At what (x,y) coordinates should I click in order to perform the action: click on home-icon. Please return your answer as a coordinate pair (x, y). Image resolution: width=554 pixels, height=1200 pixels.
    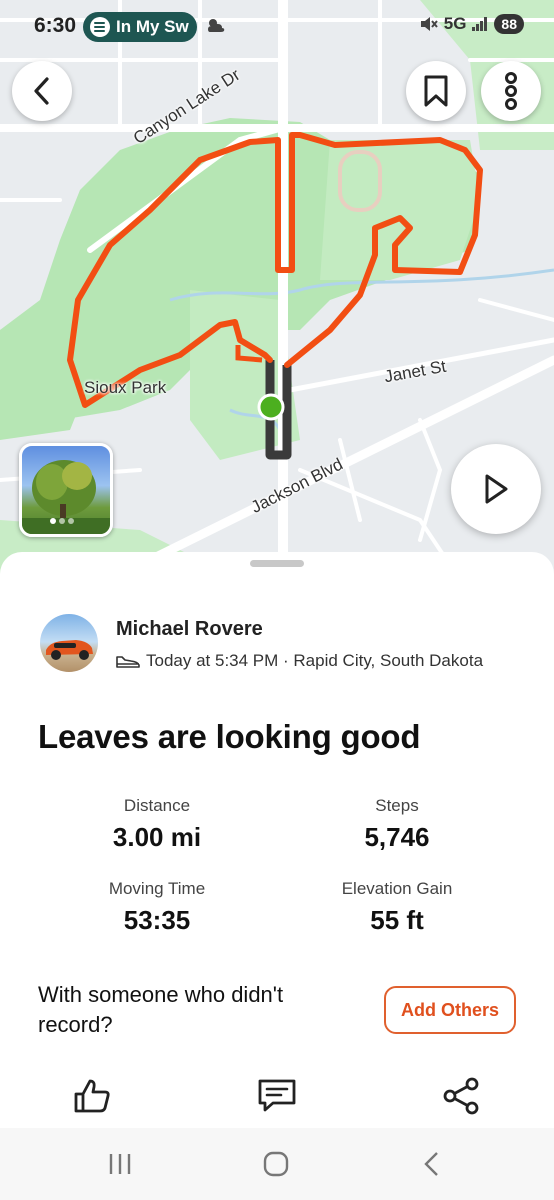
    Looking at the image, I should click on (276, 1164).